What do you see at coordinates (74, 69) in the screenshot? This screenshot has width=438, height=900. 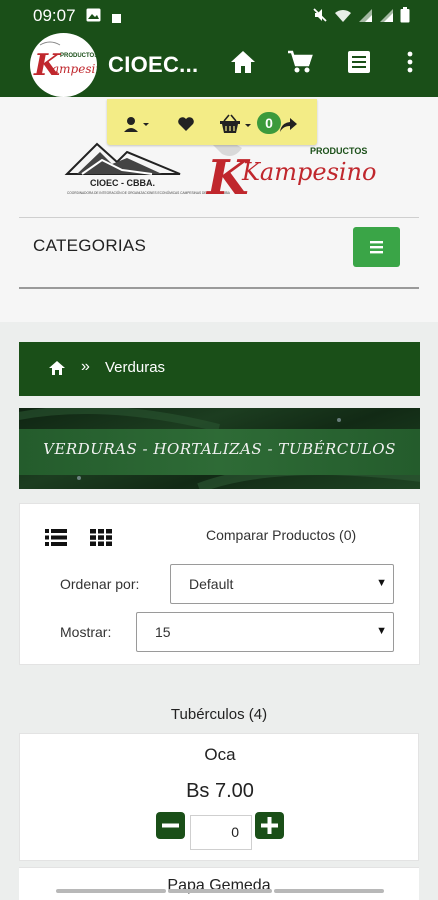 I see `svg-text: ampesino` at bounding box center [74, 69].